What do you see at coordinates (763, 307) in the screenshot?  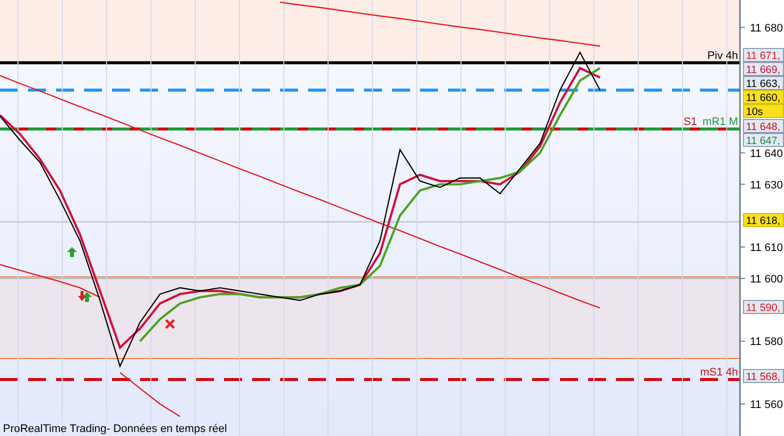 I see `price-tag: 11 590,` at bounding box center [763, 307].